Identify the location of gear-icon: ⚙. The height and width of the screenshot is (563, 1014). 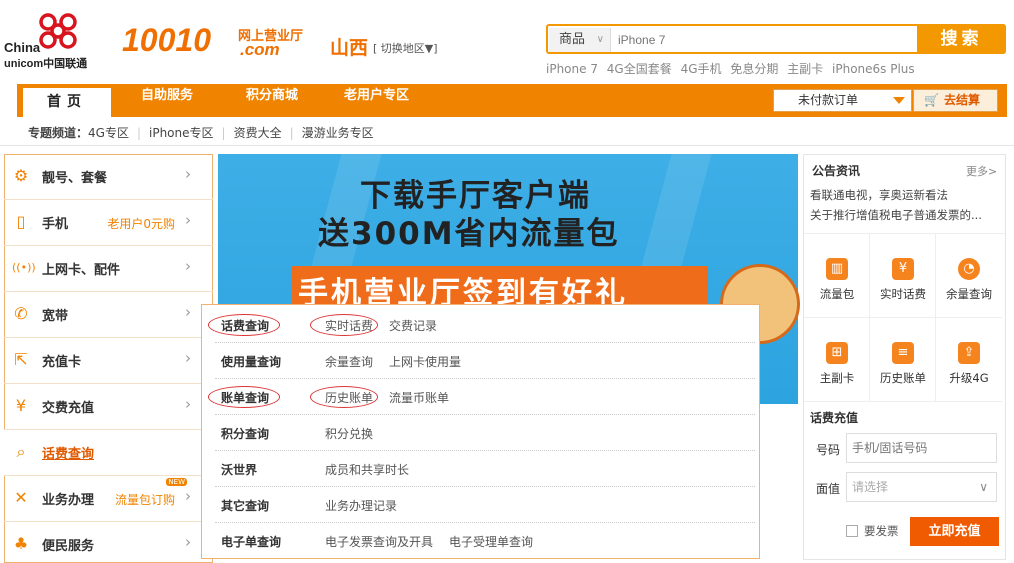
(21, 175).